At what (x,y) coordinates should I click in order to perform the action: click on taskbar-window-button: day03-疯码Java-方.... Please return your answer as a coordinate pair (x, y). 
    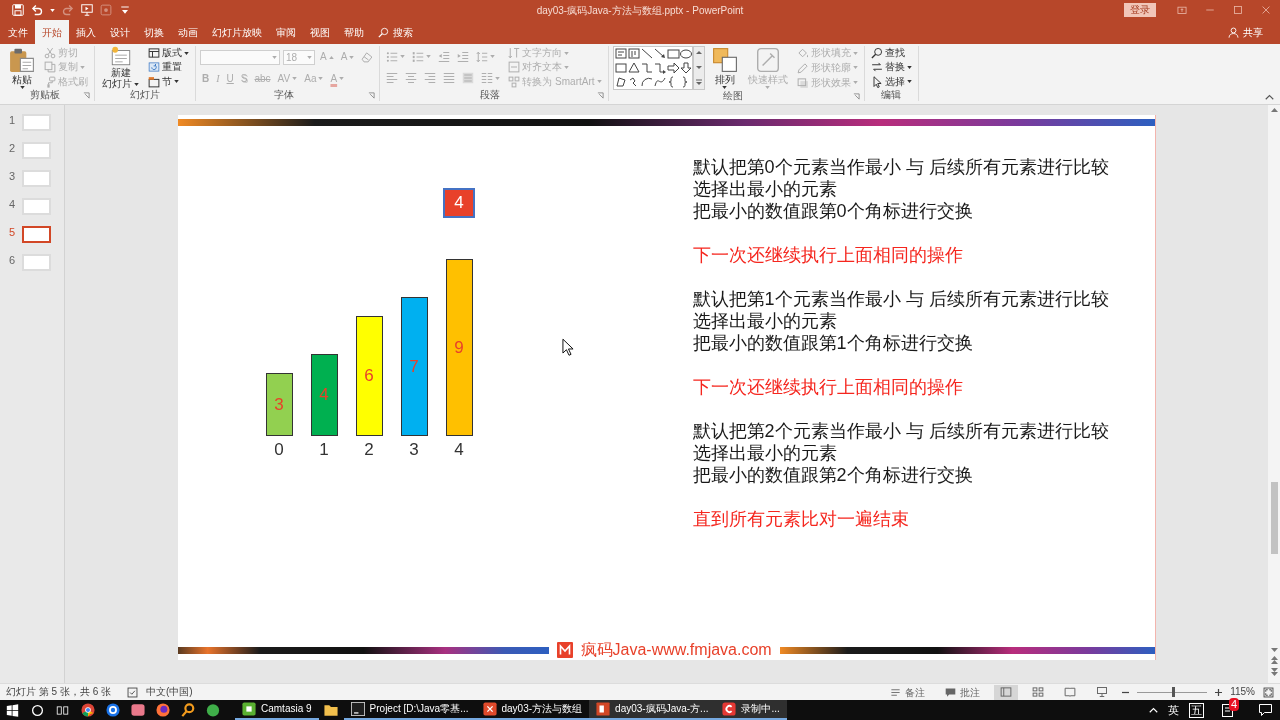
    Looking at the image, I should click on (652, 710).